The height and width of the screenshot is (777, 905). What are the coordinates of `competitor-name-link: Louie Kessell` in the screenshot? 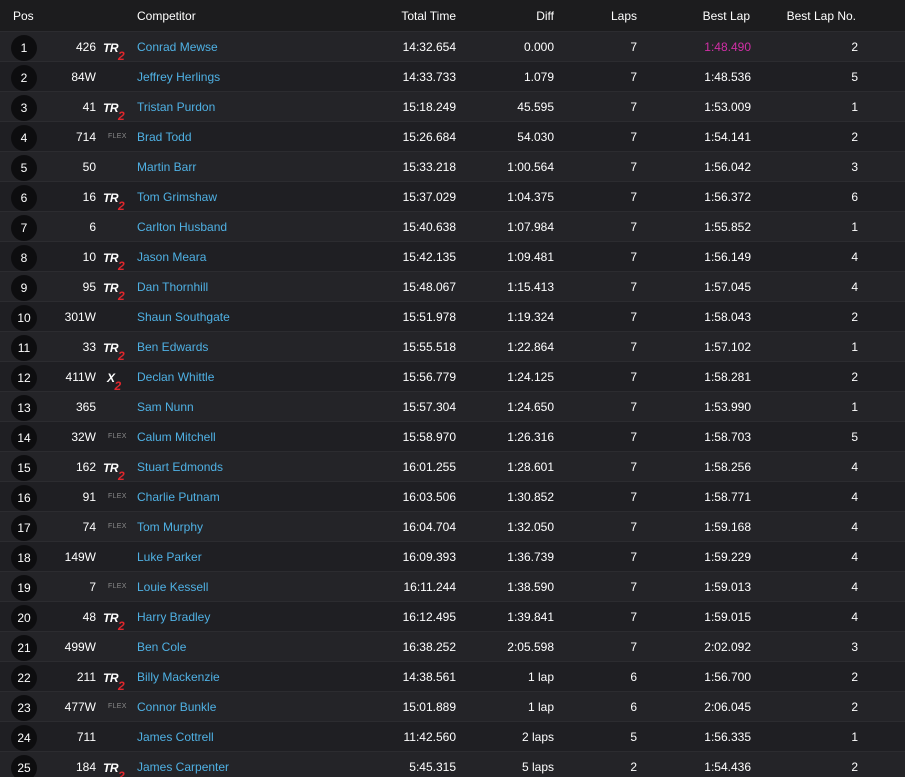 It's located at (172, 587).